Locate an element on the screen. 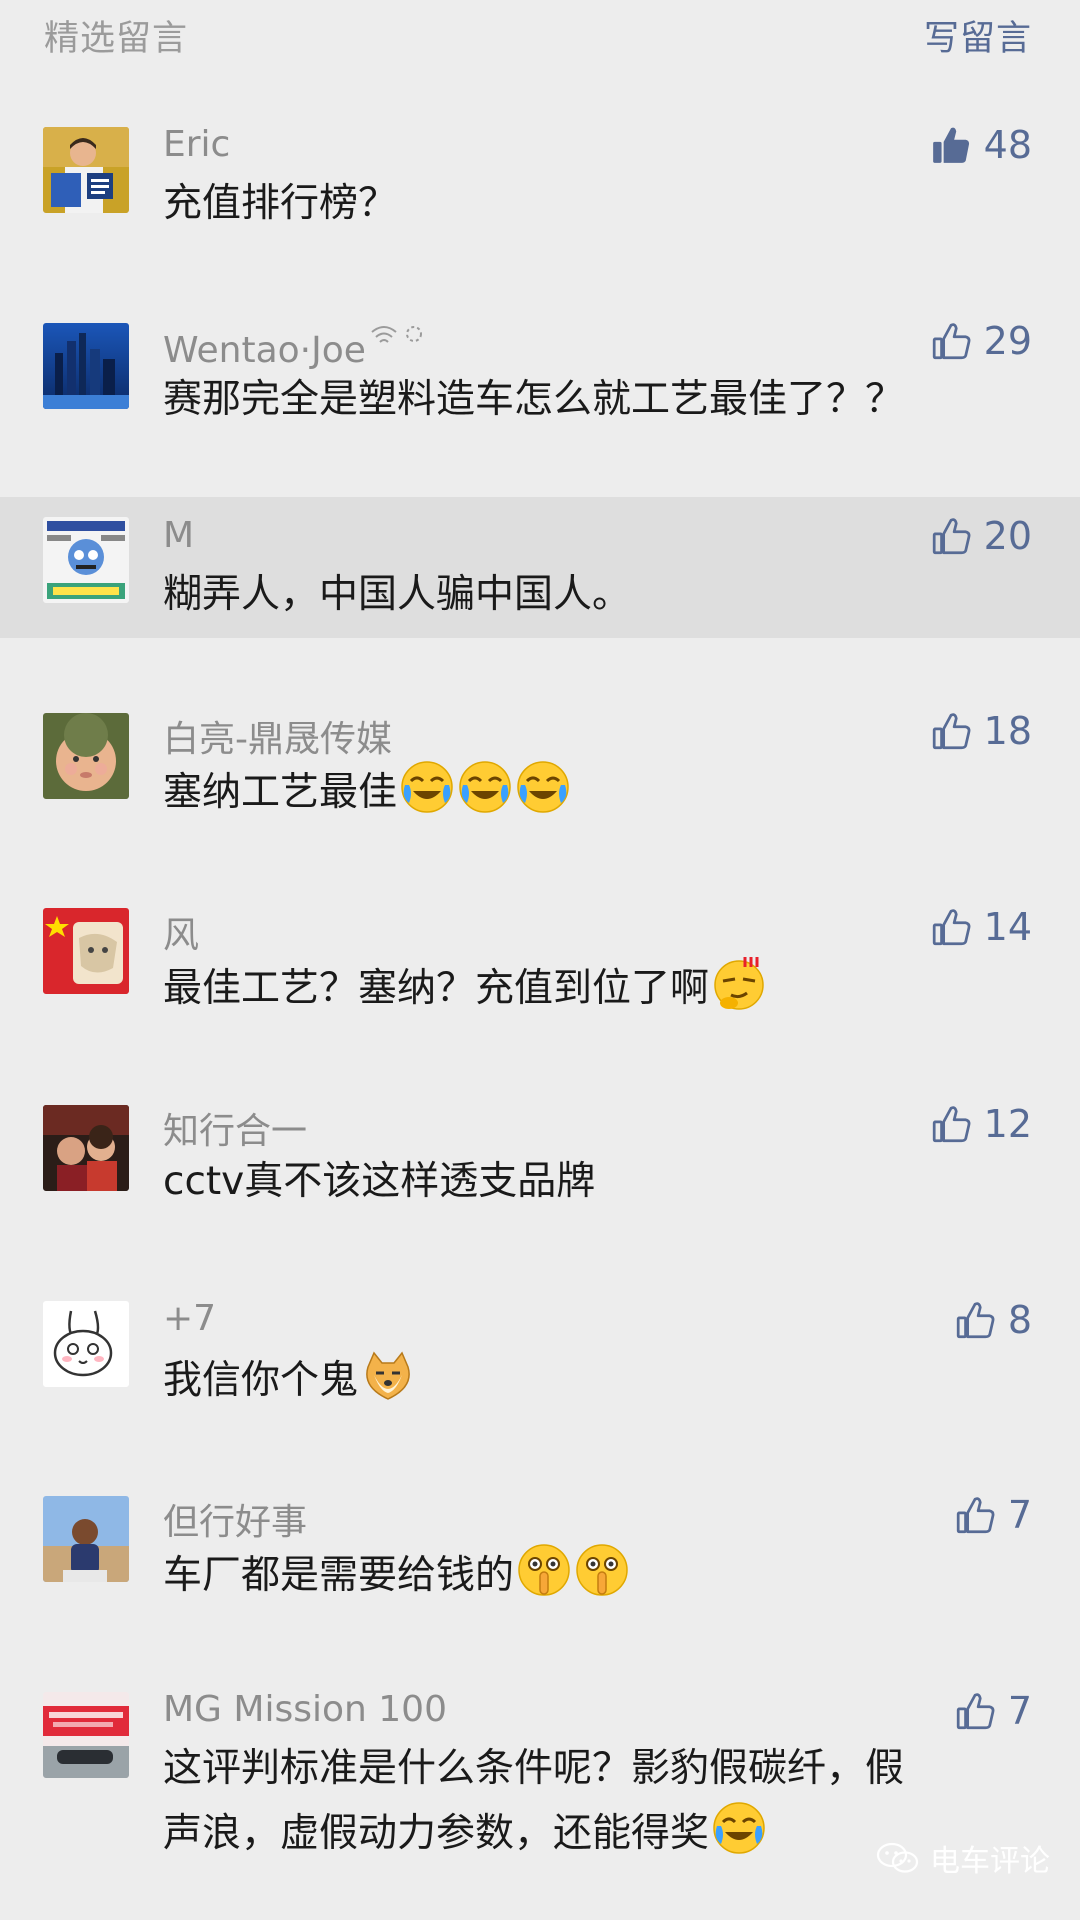 The height and width of the screenshot is (1920, 1080). comment-text-content: 车厂都是需要给钱的 is located at coordinates (339, 1575).